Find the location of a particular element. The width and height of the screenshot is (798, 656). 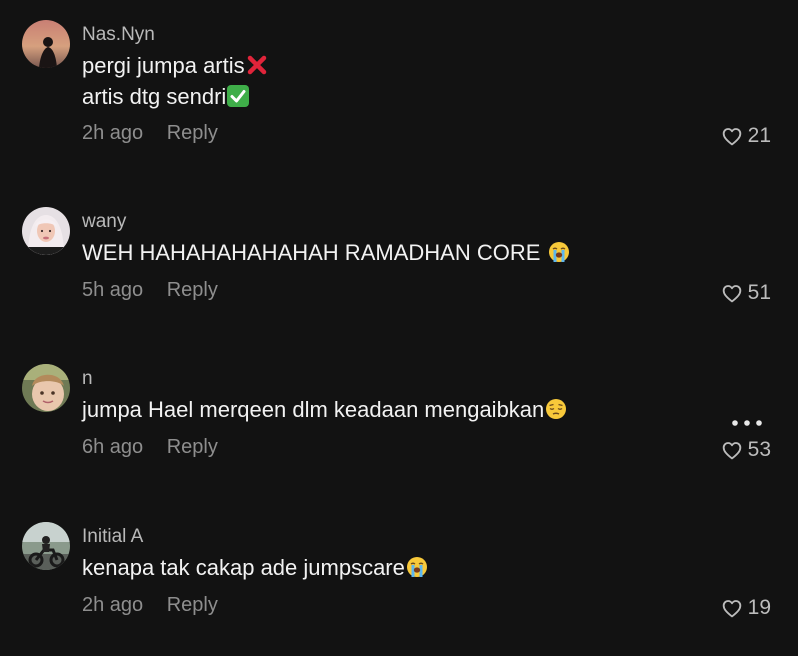

comment-text-line: artis dtg sendri is located at coordinates (154, 96).